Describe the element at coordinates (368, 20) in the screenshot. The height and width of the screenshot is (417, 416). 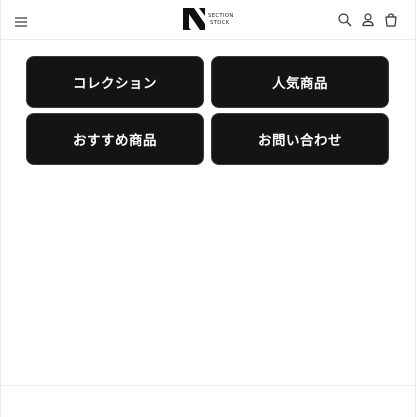
I see `account-icon` at that location.